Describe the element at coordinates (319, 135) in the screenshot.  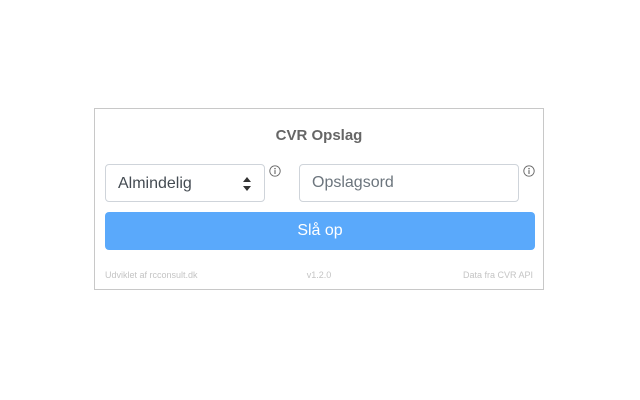
I see `form-title: CVR Opslag` at that location.